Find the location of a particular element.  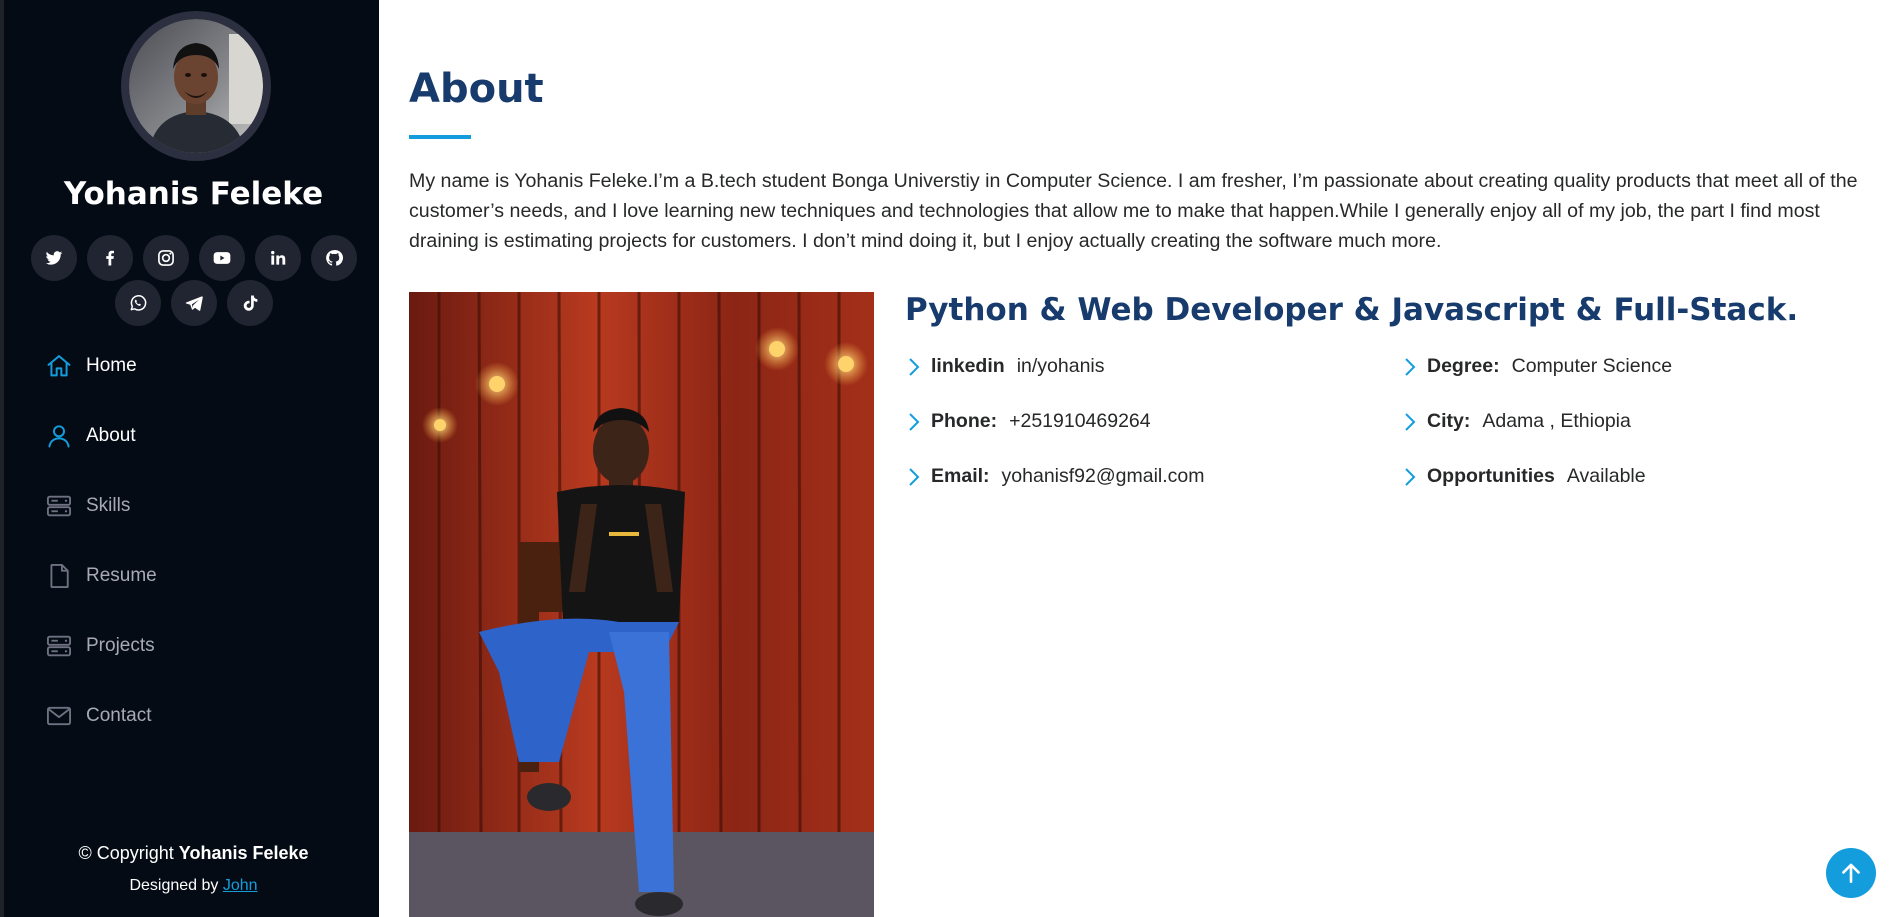

whatsapp-link is located at coordinates (137, 303).